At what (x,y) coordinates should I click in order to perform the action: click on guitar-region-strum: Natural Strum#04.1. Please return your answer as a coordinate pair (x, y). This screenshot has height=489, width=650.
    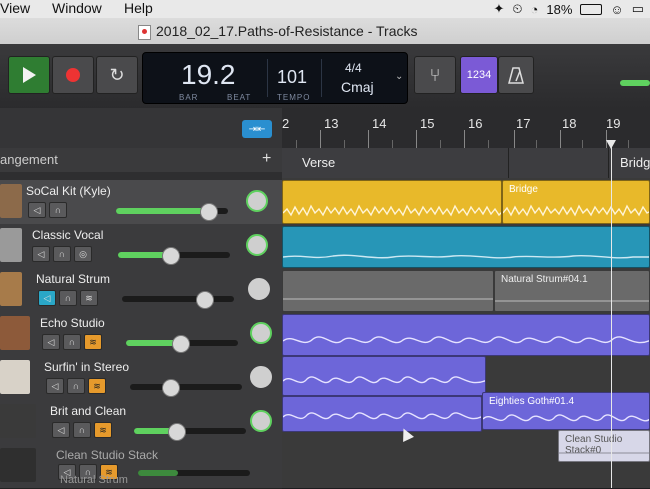
    Looking at the image, I should click on (572, 291).